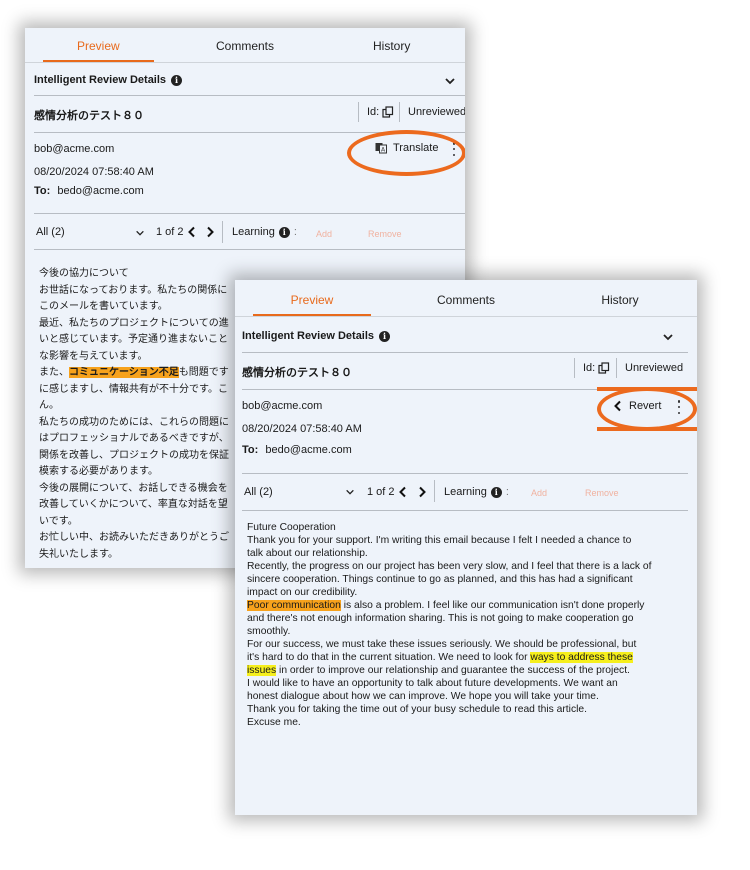 Image resolution: width=750 pixels, height=870 pixels. Describe the element at coordinates (262, 670) in the screenshot. I see `key-phrase-highlight: issues` at that location.